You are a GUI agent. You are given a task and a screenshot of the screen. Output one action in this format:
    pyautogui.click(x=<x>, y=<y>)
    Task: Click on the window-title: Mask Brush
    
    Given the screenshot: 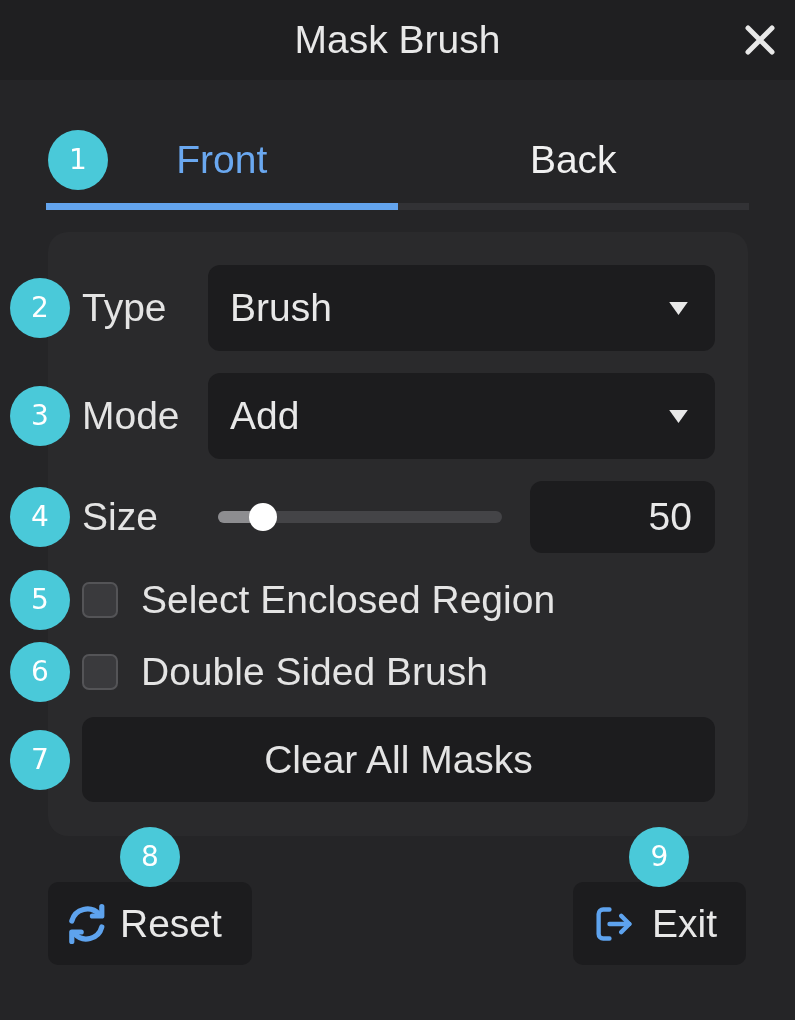 What is the action you would take?
    pyautogui.click(x=397, y=40)
    